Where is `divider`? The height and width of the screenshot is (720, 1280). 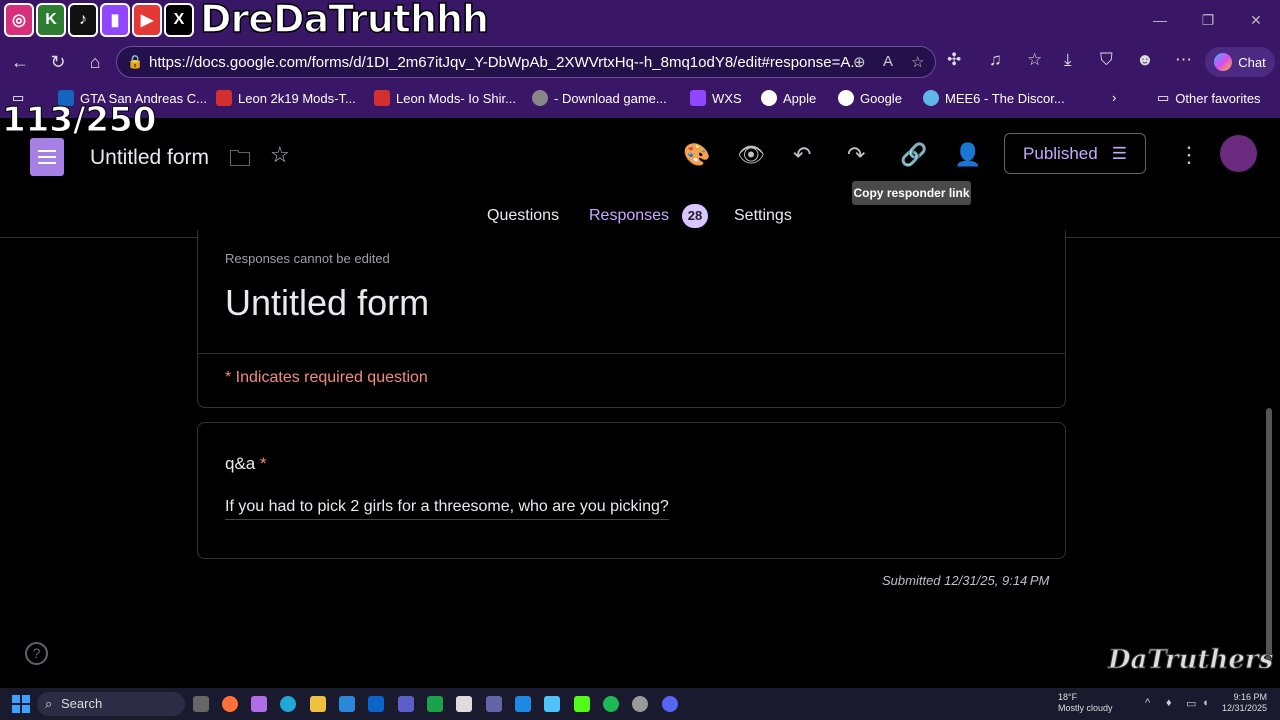
divider is located at coordinates (631, 353).